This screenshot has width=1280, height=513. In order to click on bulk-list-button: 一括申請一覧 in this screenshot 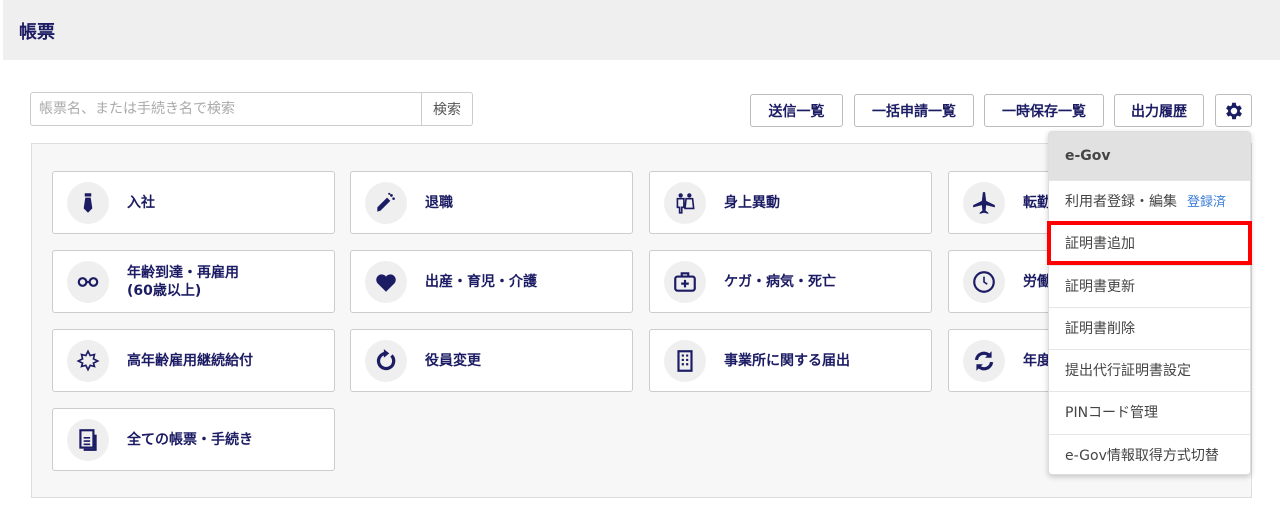, I will do `click(914, 110)`.